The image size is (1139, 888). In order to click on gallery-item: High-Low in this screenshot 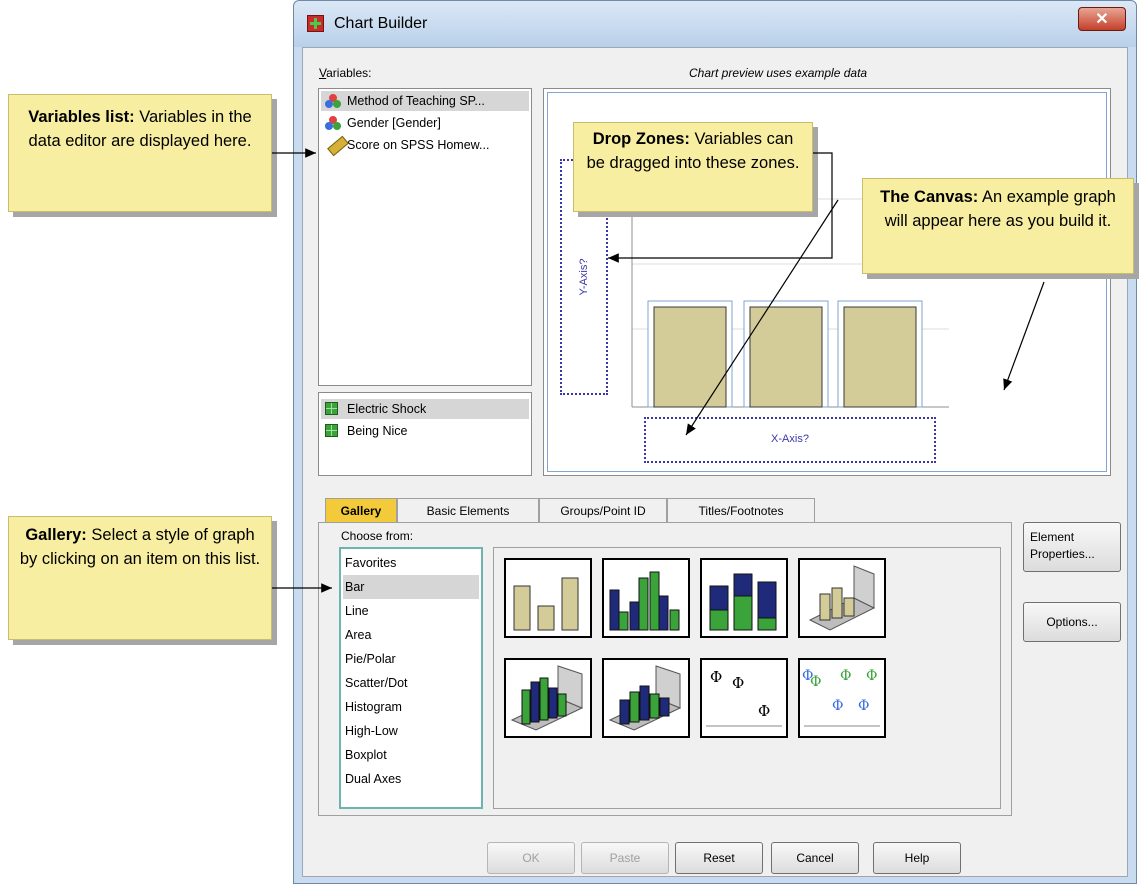, I will do `click(411, 731)`.